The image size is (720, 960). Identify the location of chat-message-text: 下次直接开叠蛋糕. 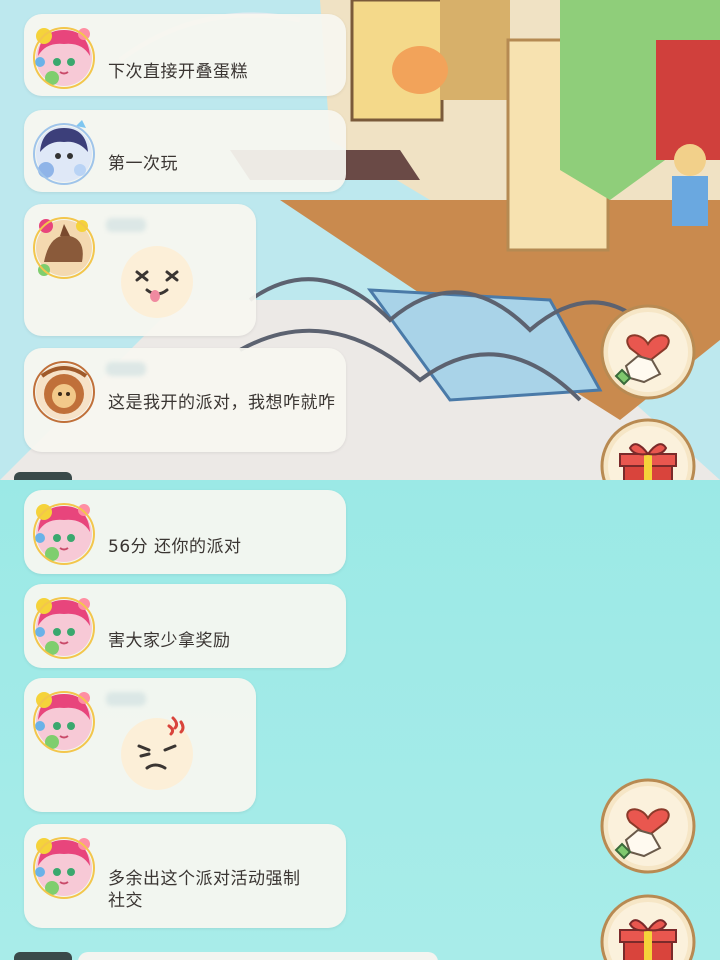
(178, 72).